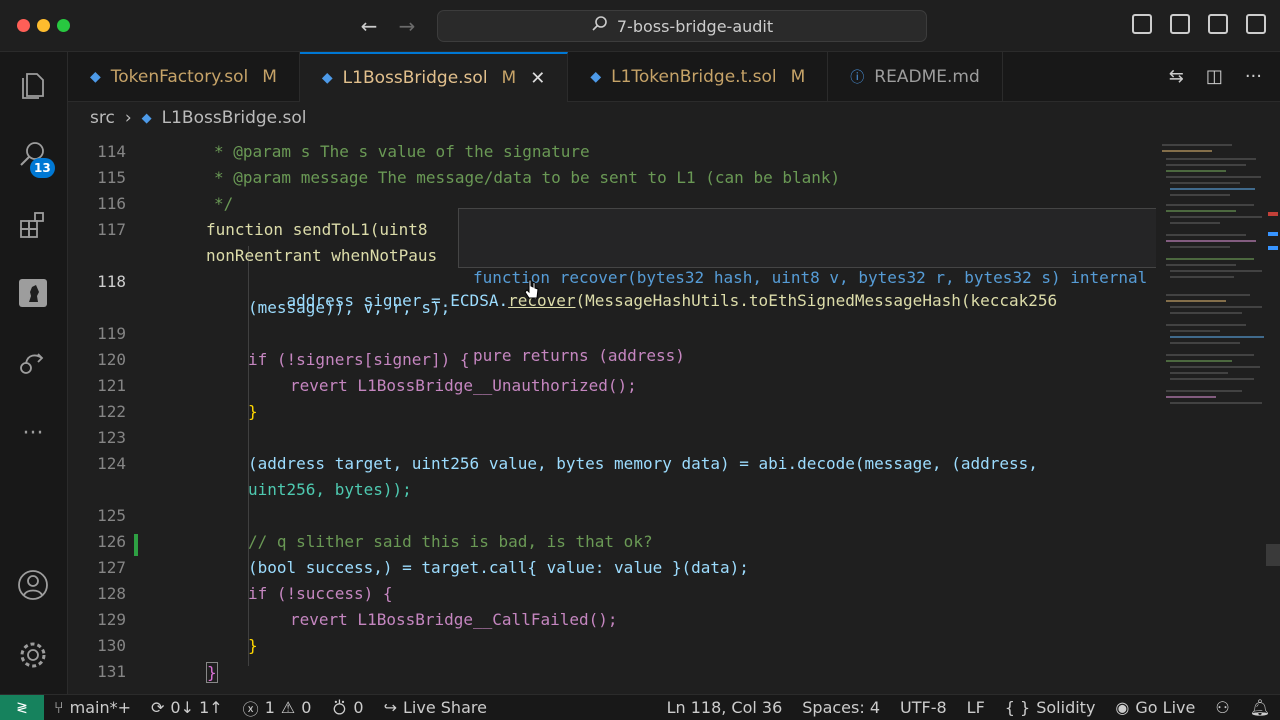 Image resolution: width=1280 pixels, height=720 pixels. Describe the element at coordinates (407, 26) in the screenshot. I see `forward-arrow-icon: →` at that location.